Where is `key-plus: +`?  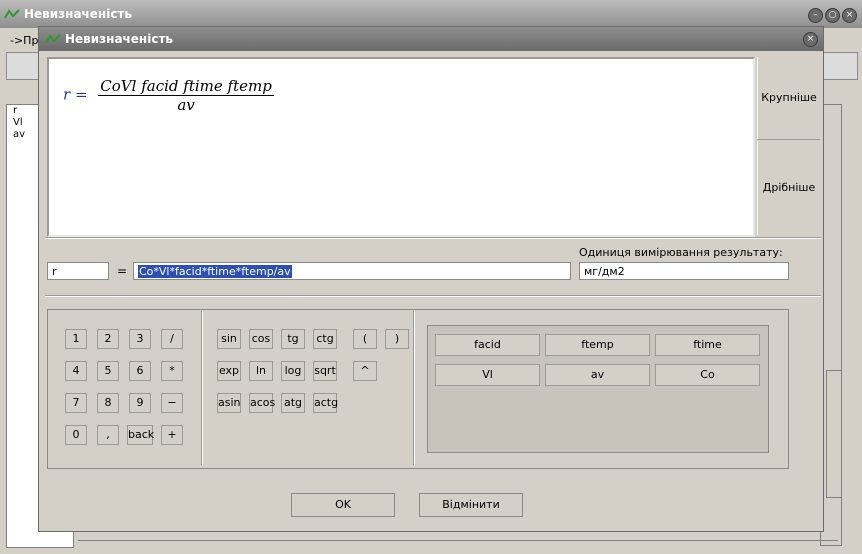 key-plus: + is located at coordinates (172, 435).